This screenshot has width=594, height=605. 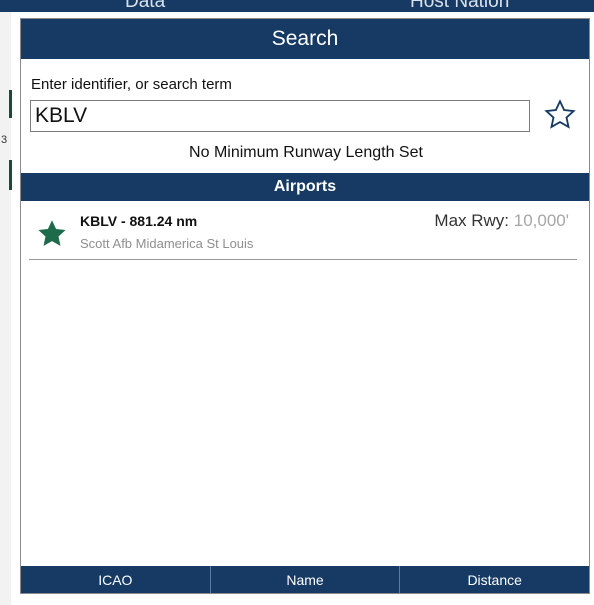 I want to click on background-header-right: Host Nation, so click(x=460, y=6).